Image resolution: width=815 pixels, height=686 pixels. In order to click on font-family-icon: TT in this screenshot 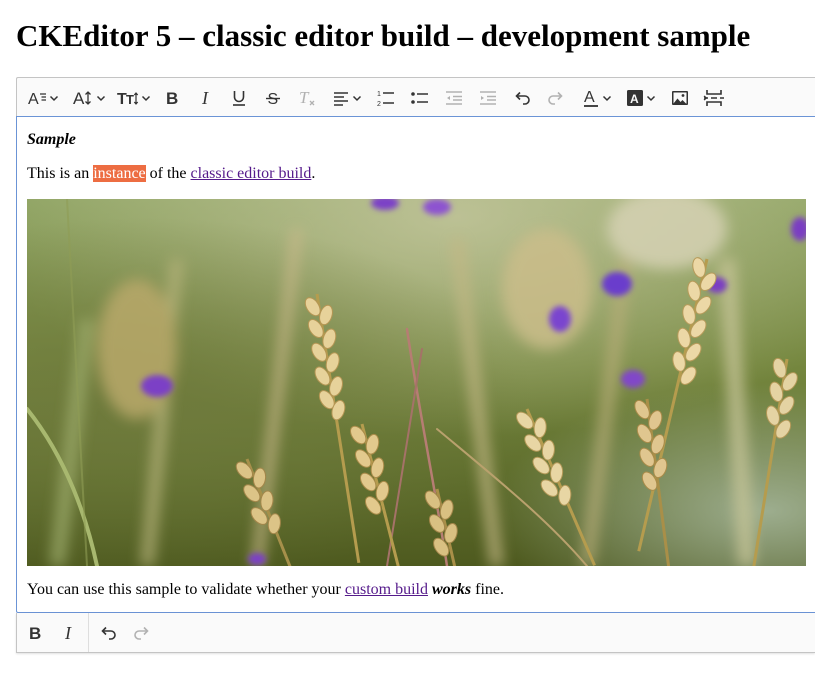, I will do `click(128, 98)`.